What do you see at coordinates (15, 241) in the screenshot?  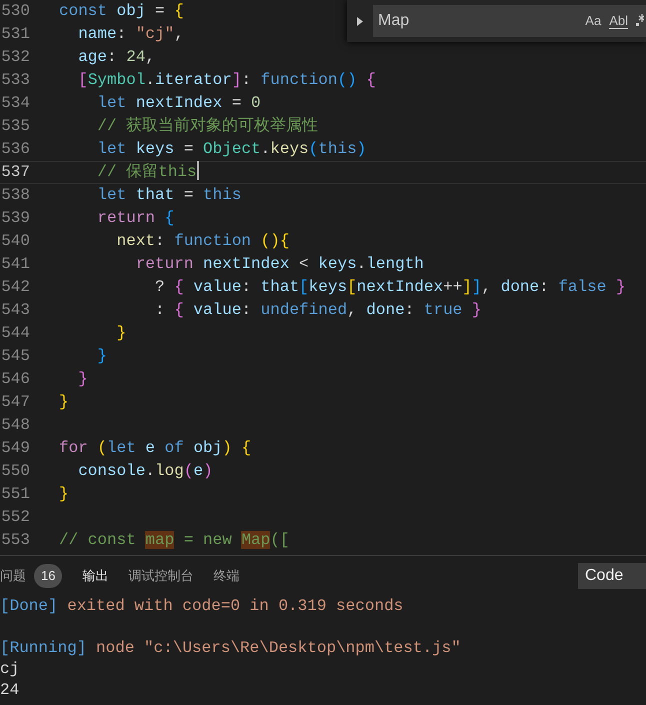 I see `line-number: 540` at bounding box center [15, 241].